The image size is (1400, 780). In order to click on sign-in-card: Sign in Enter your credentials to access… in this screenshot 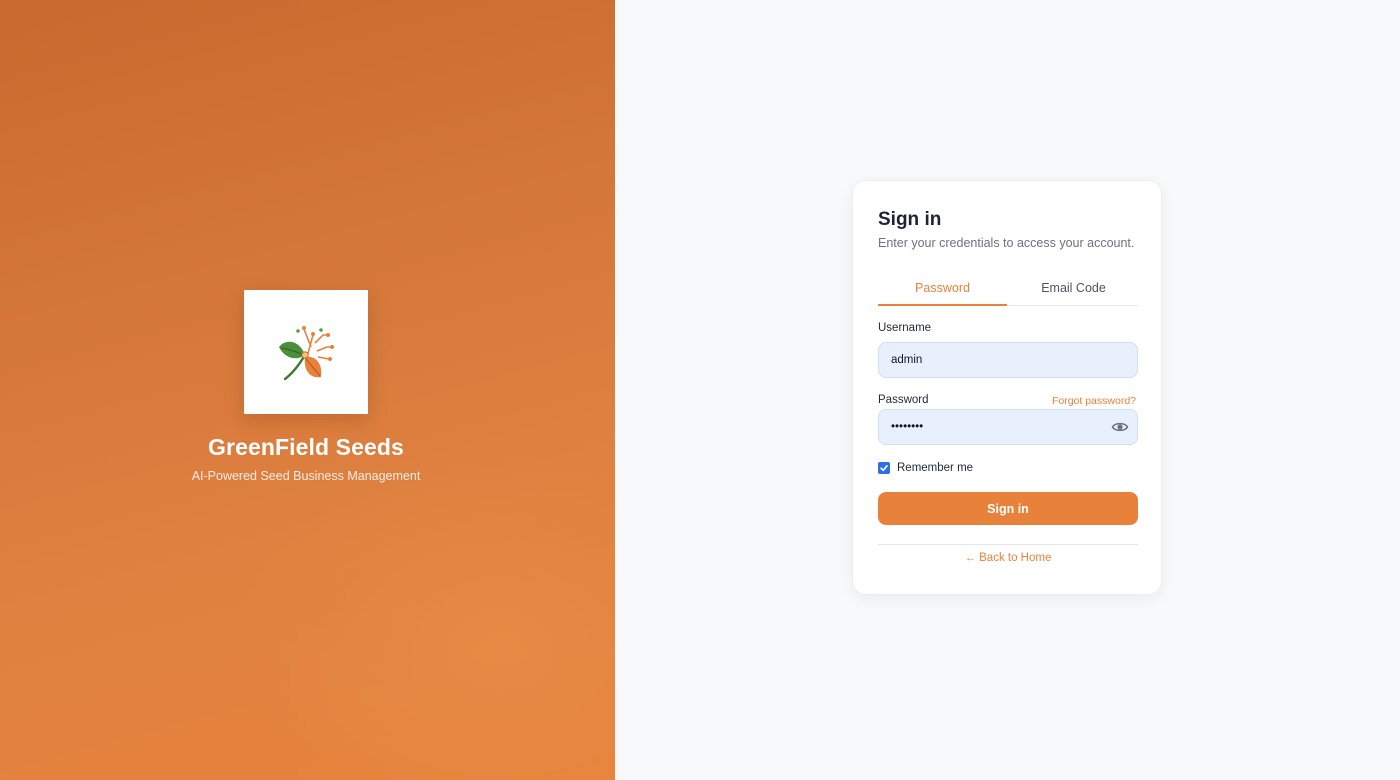, I will do `click(1007, 387)`.